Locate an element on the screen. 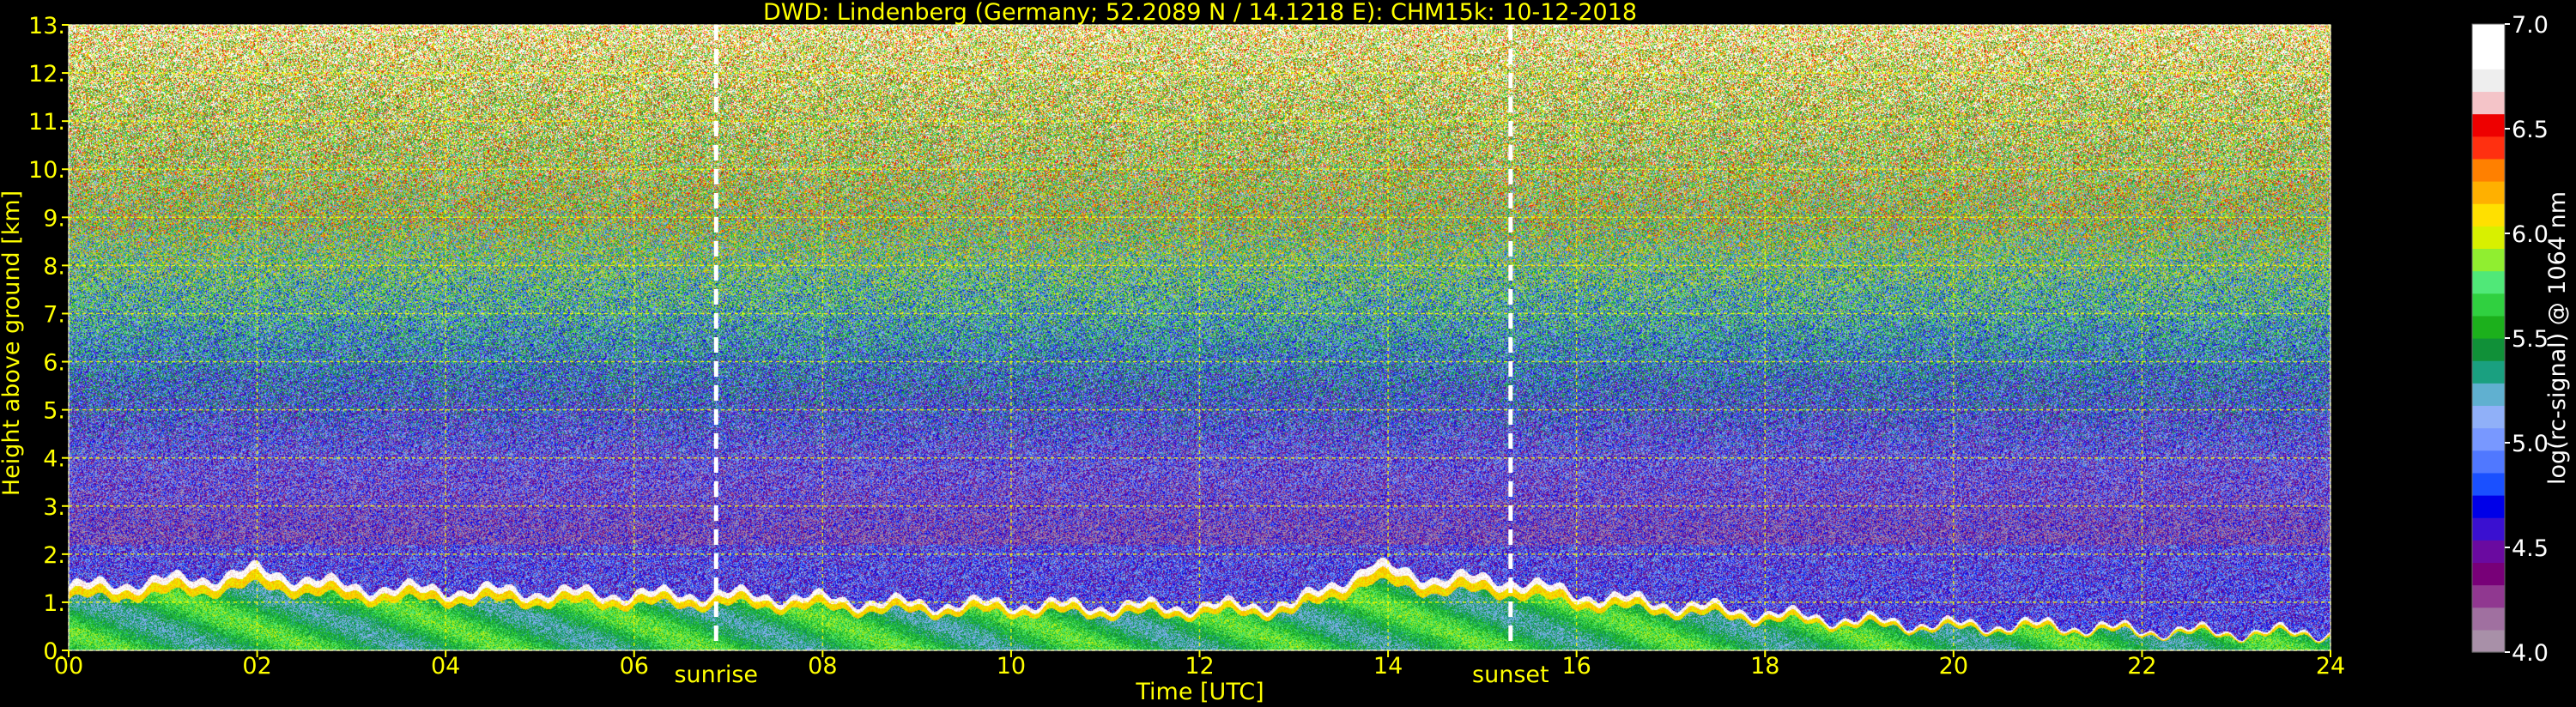 The height and width of the screenshot is (707, 2576). colorbar-tick-label: 5.5 is located at coordinates (2530, 339).